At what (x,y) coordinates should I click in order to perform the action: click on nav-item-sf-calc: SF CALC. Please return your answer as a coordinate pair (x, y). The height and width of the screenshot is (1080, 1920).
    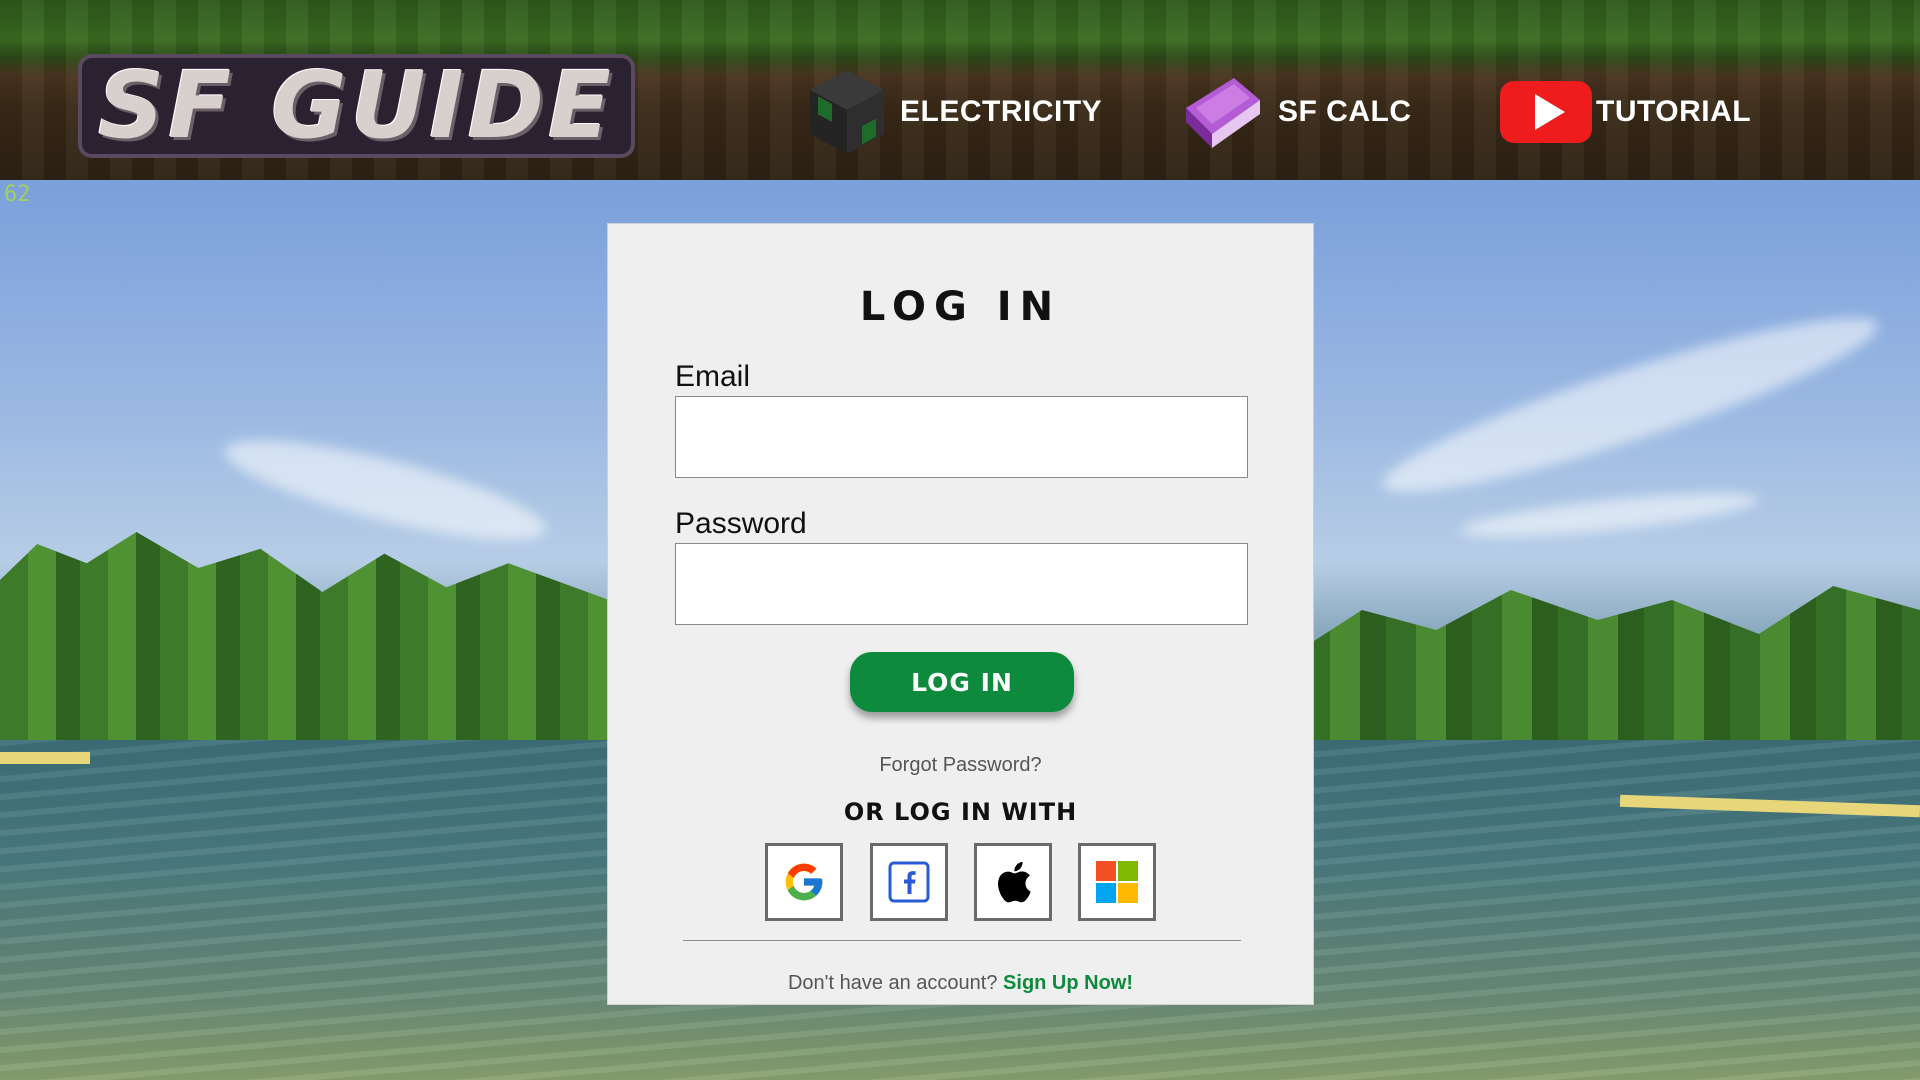
    Looking at the image, I should click on (1294, 112).